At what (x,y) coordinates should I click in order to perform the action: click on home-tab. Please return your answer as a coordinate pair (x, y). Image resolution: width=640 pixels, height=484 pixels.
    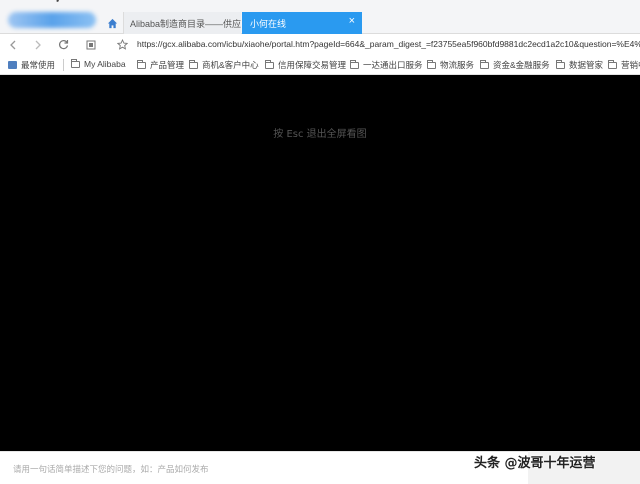
    Looking at the image, I should click on (112, 23).